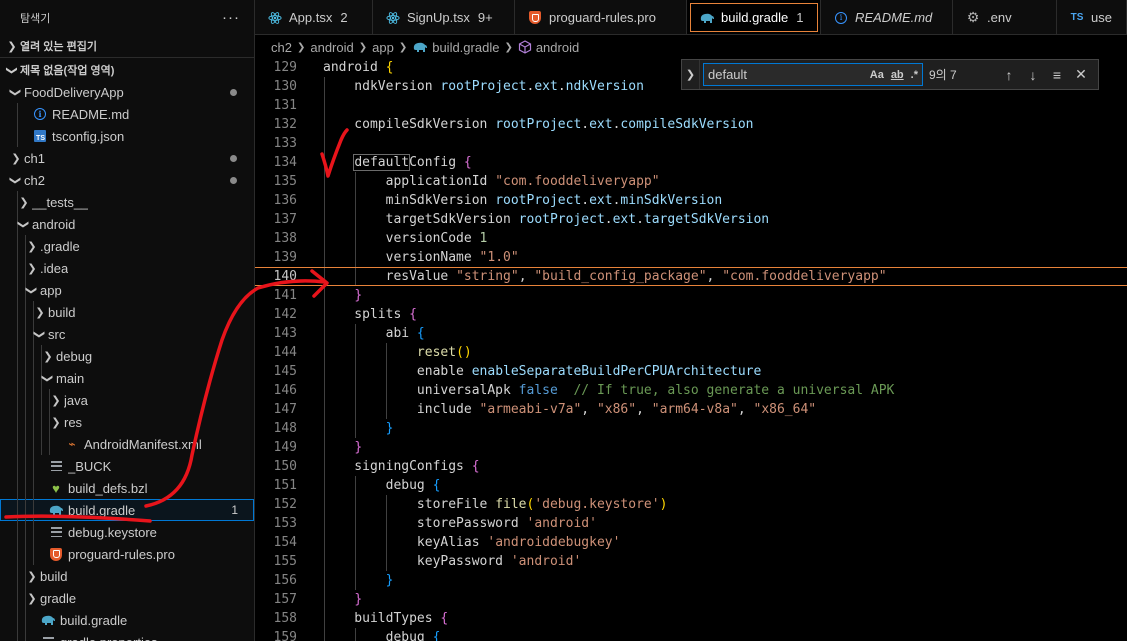 This screenshot has width=1127, height=641. What do you see at coordinates (60, 202) in the screenshot?
I see `tree-item-label: __tests__` at bounding box center [60, 202].